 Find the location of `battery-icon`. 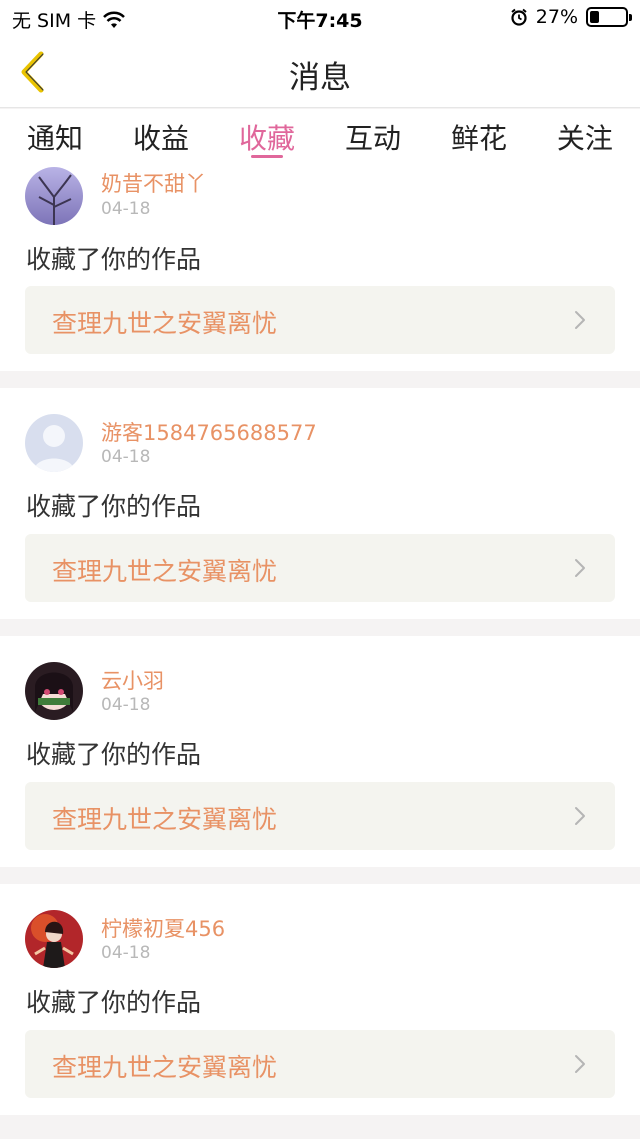

battery-icon is located at coordinates (609, 17).